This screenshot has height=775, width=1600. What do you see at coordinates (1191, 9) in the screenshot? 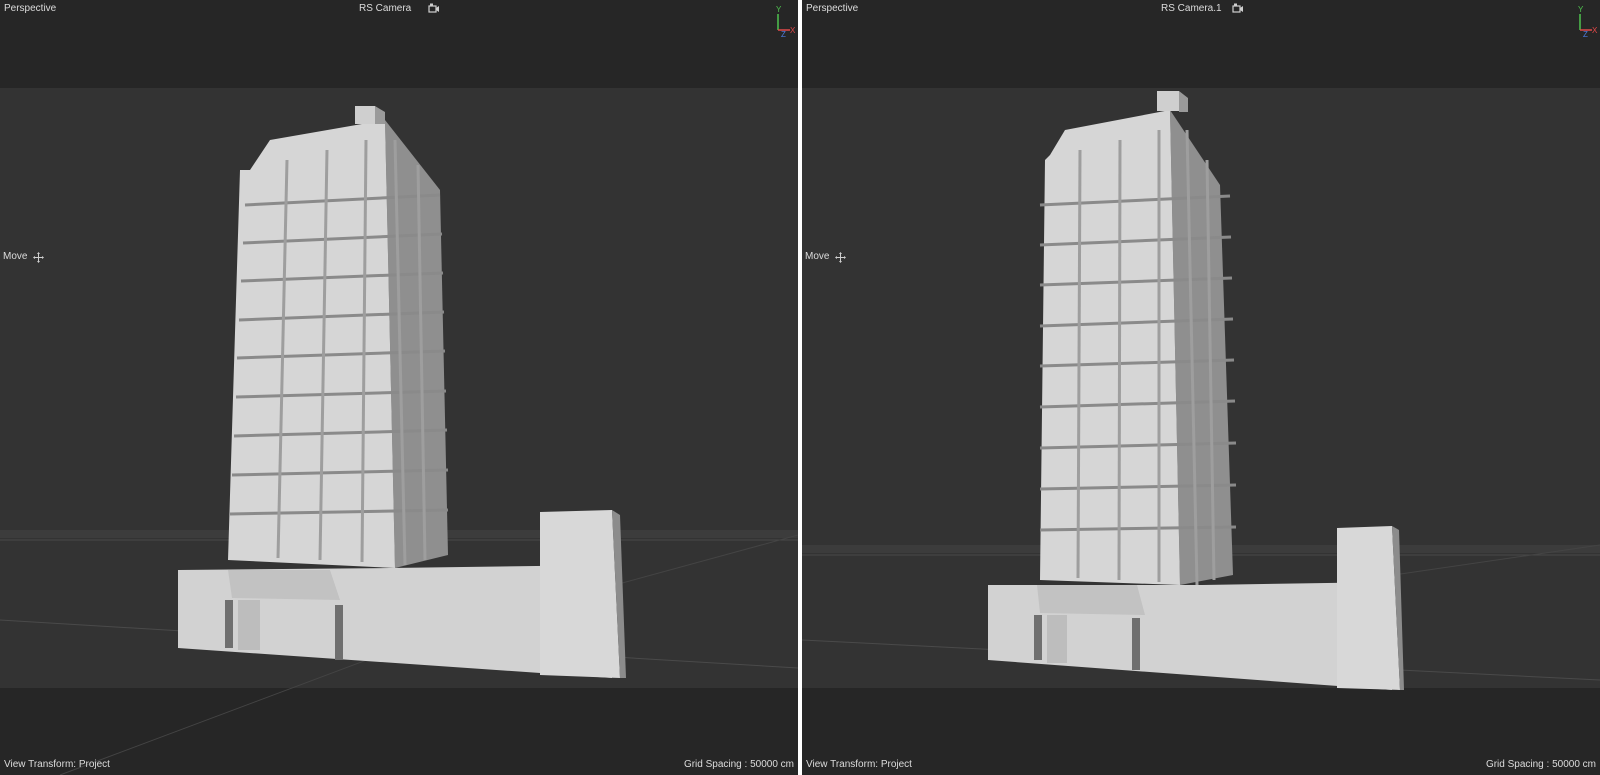
I see `camera-name-label: RS Camera.1` at bounding box center [1191, 9].